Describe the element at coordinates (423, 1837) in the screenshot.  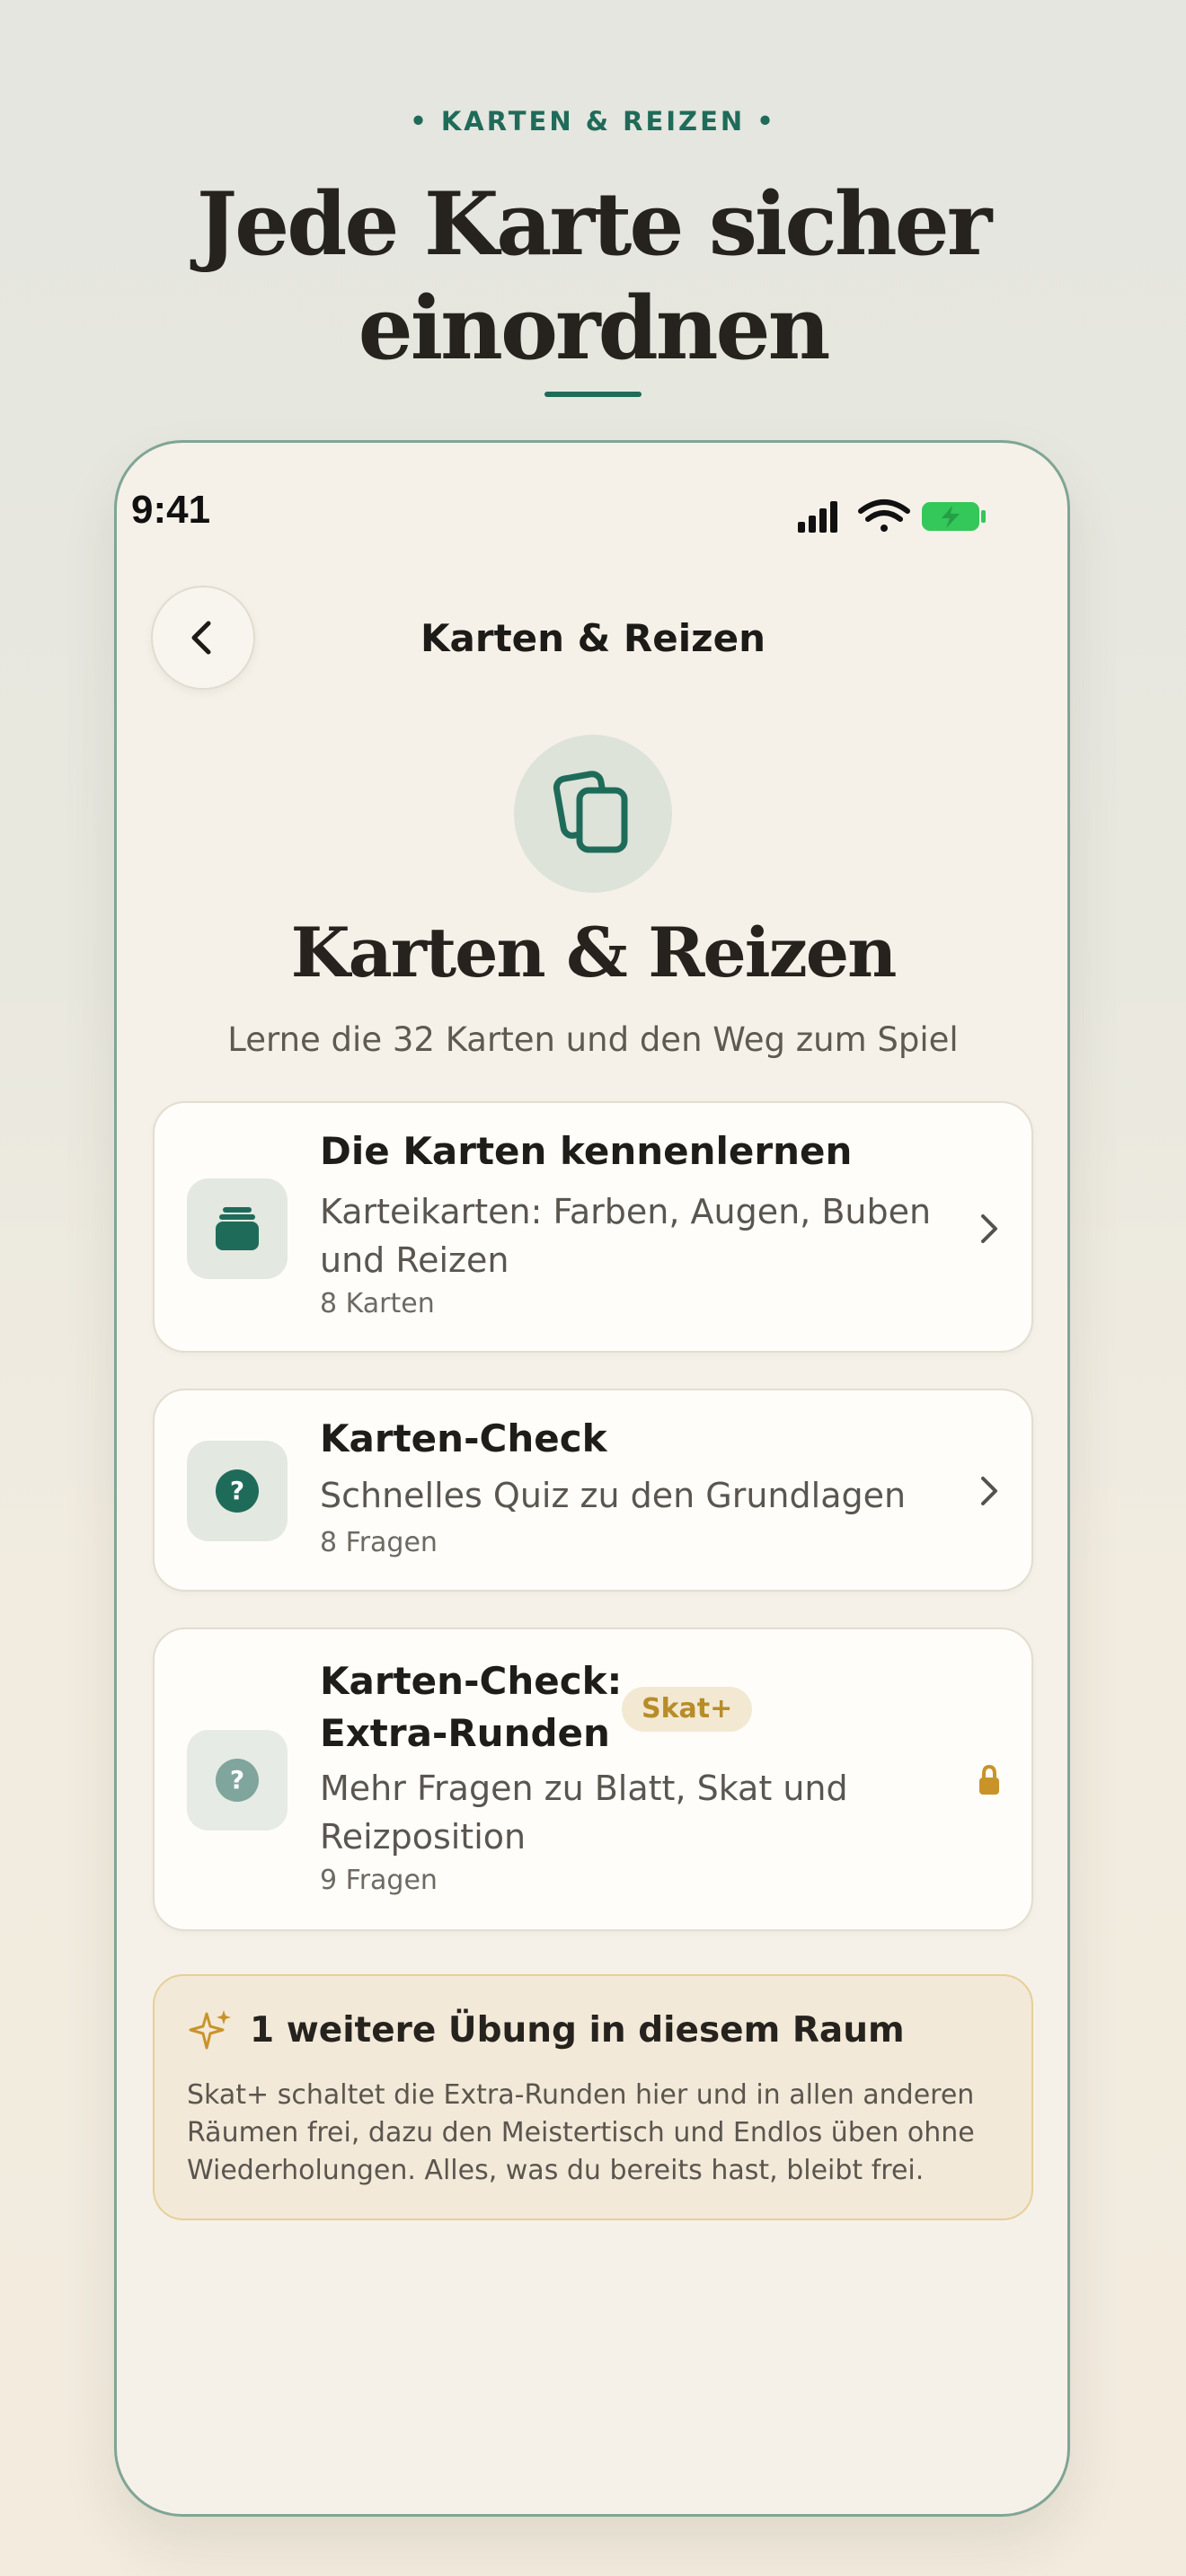
I see `lesson-desc-line-2: Reizposition` at that location.